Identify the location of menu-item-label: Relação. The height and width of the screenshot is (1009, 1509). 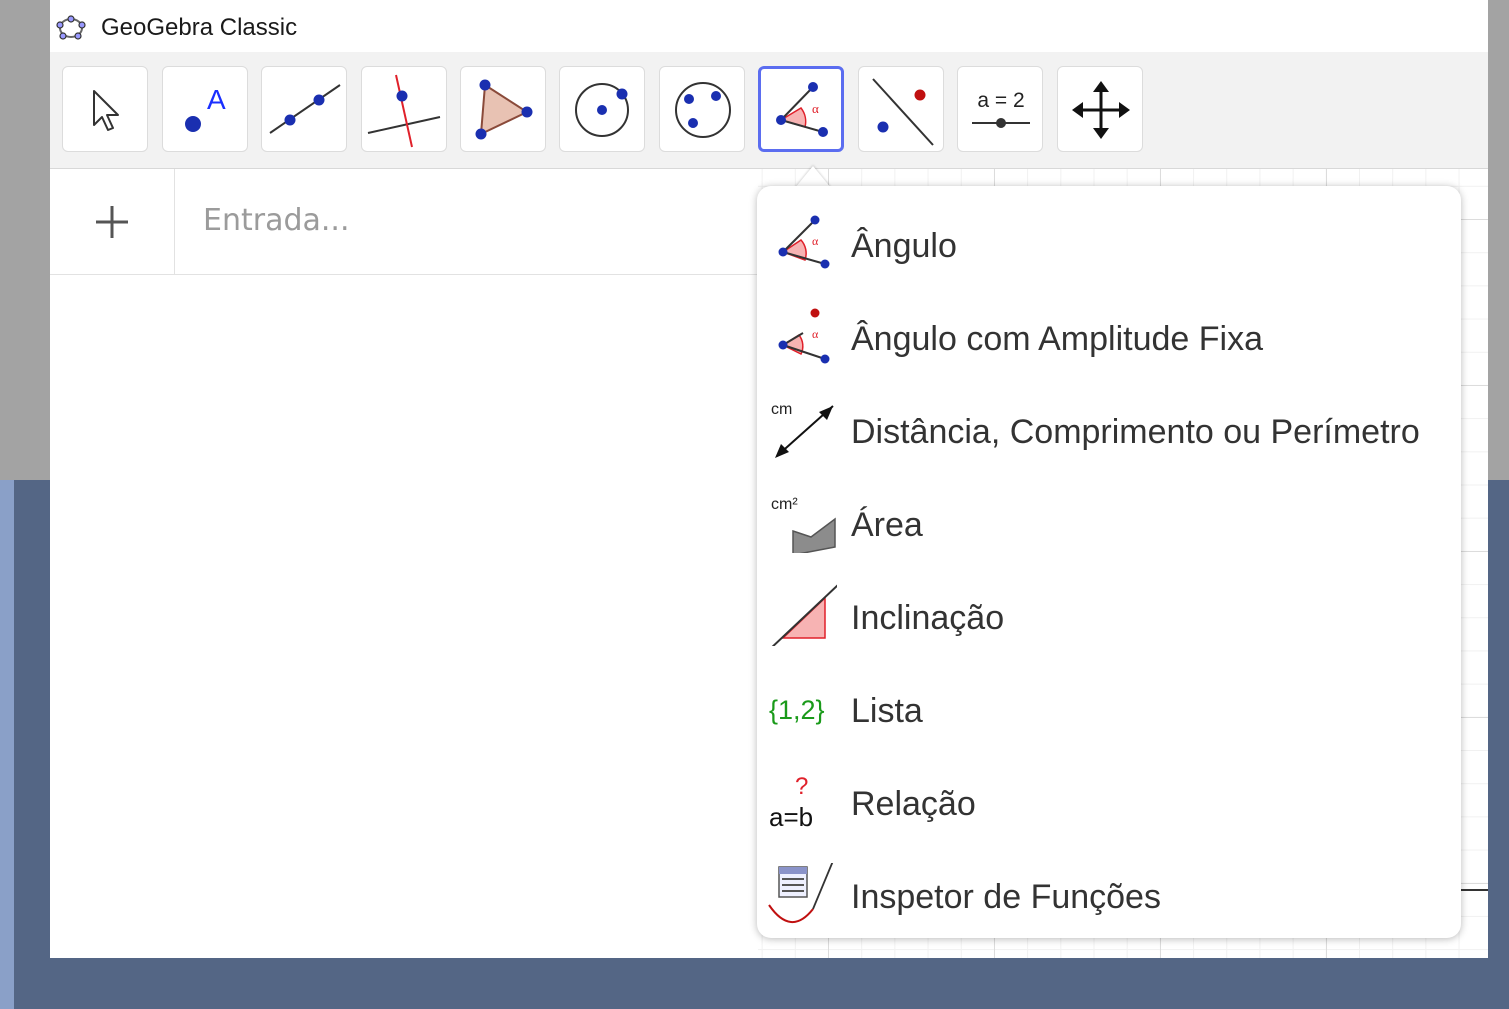
(913, 804).